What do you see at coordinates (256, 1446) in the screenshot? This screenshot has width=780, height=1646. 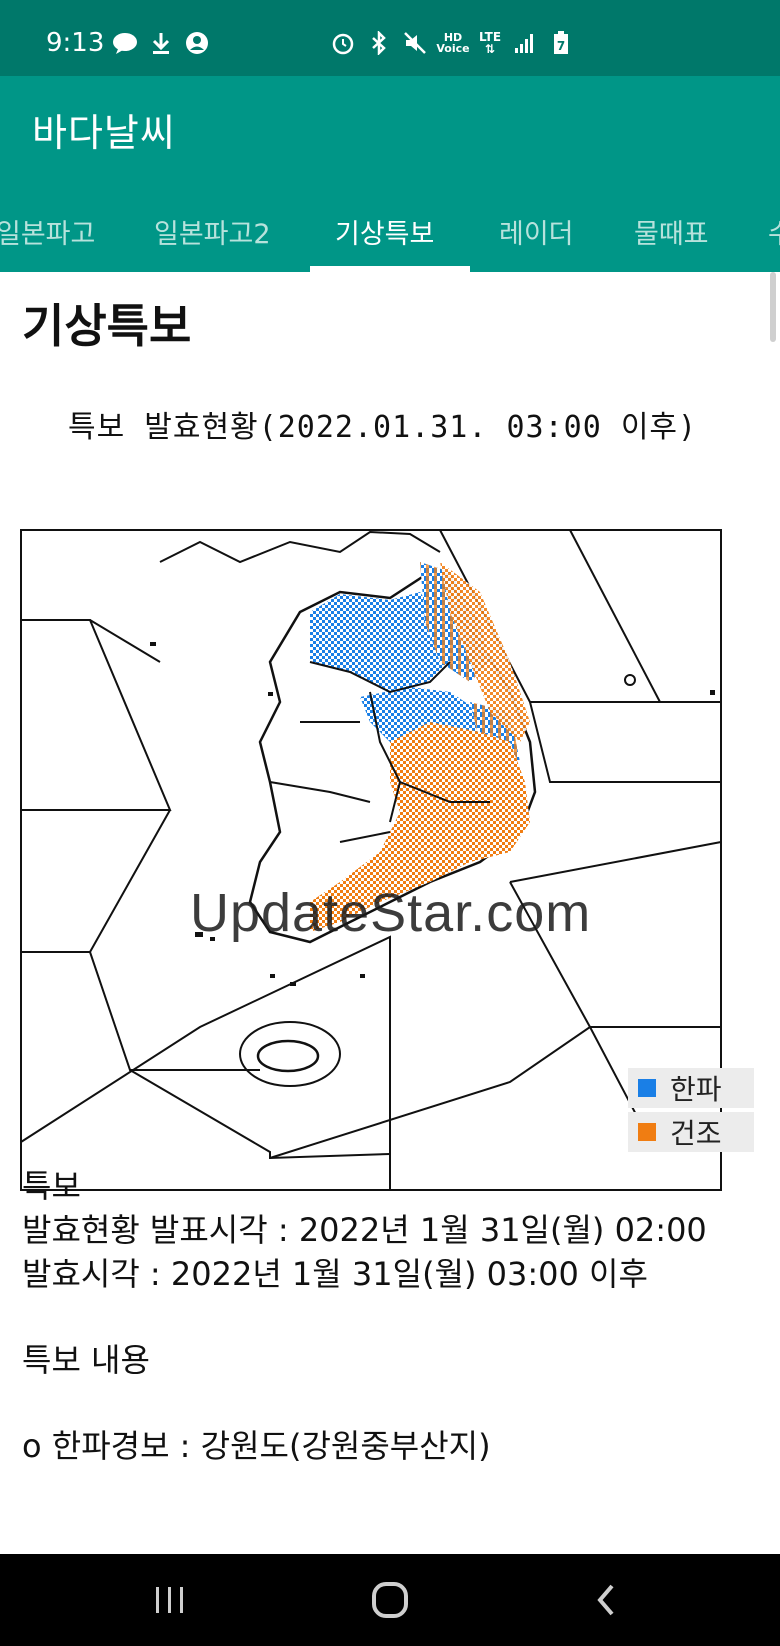 I see `warning-item: o 한파경보 : 강원도(강원중부산지)` at bounding box center [256, 1446].